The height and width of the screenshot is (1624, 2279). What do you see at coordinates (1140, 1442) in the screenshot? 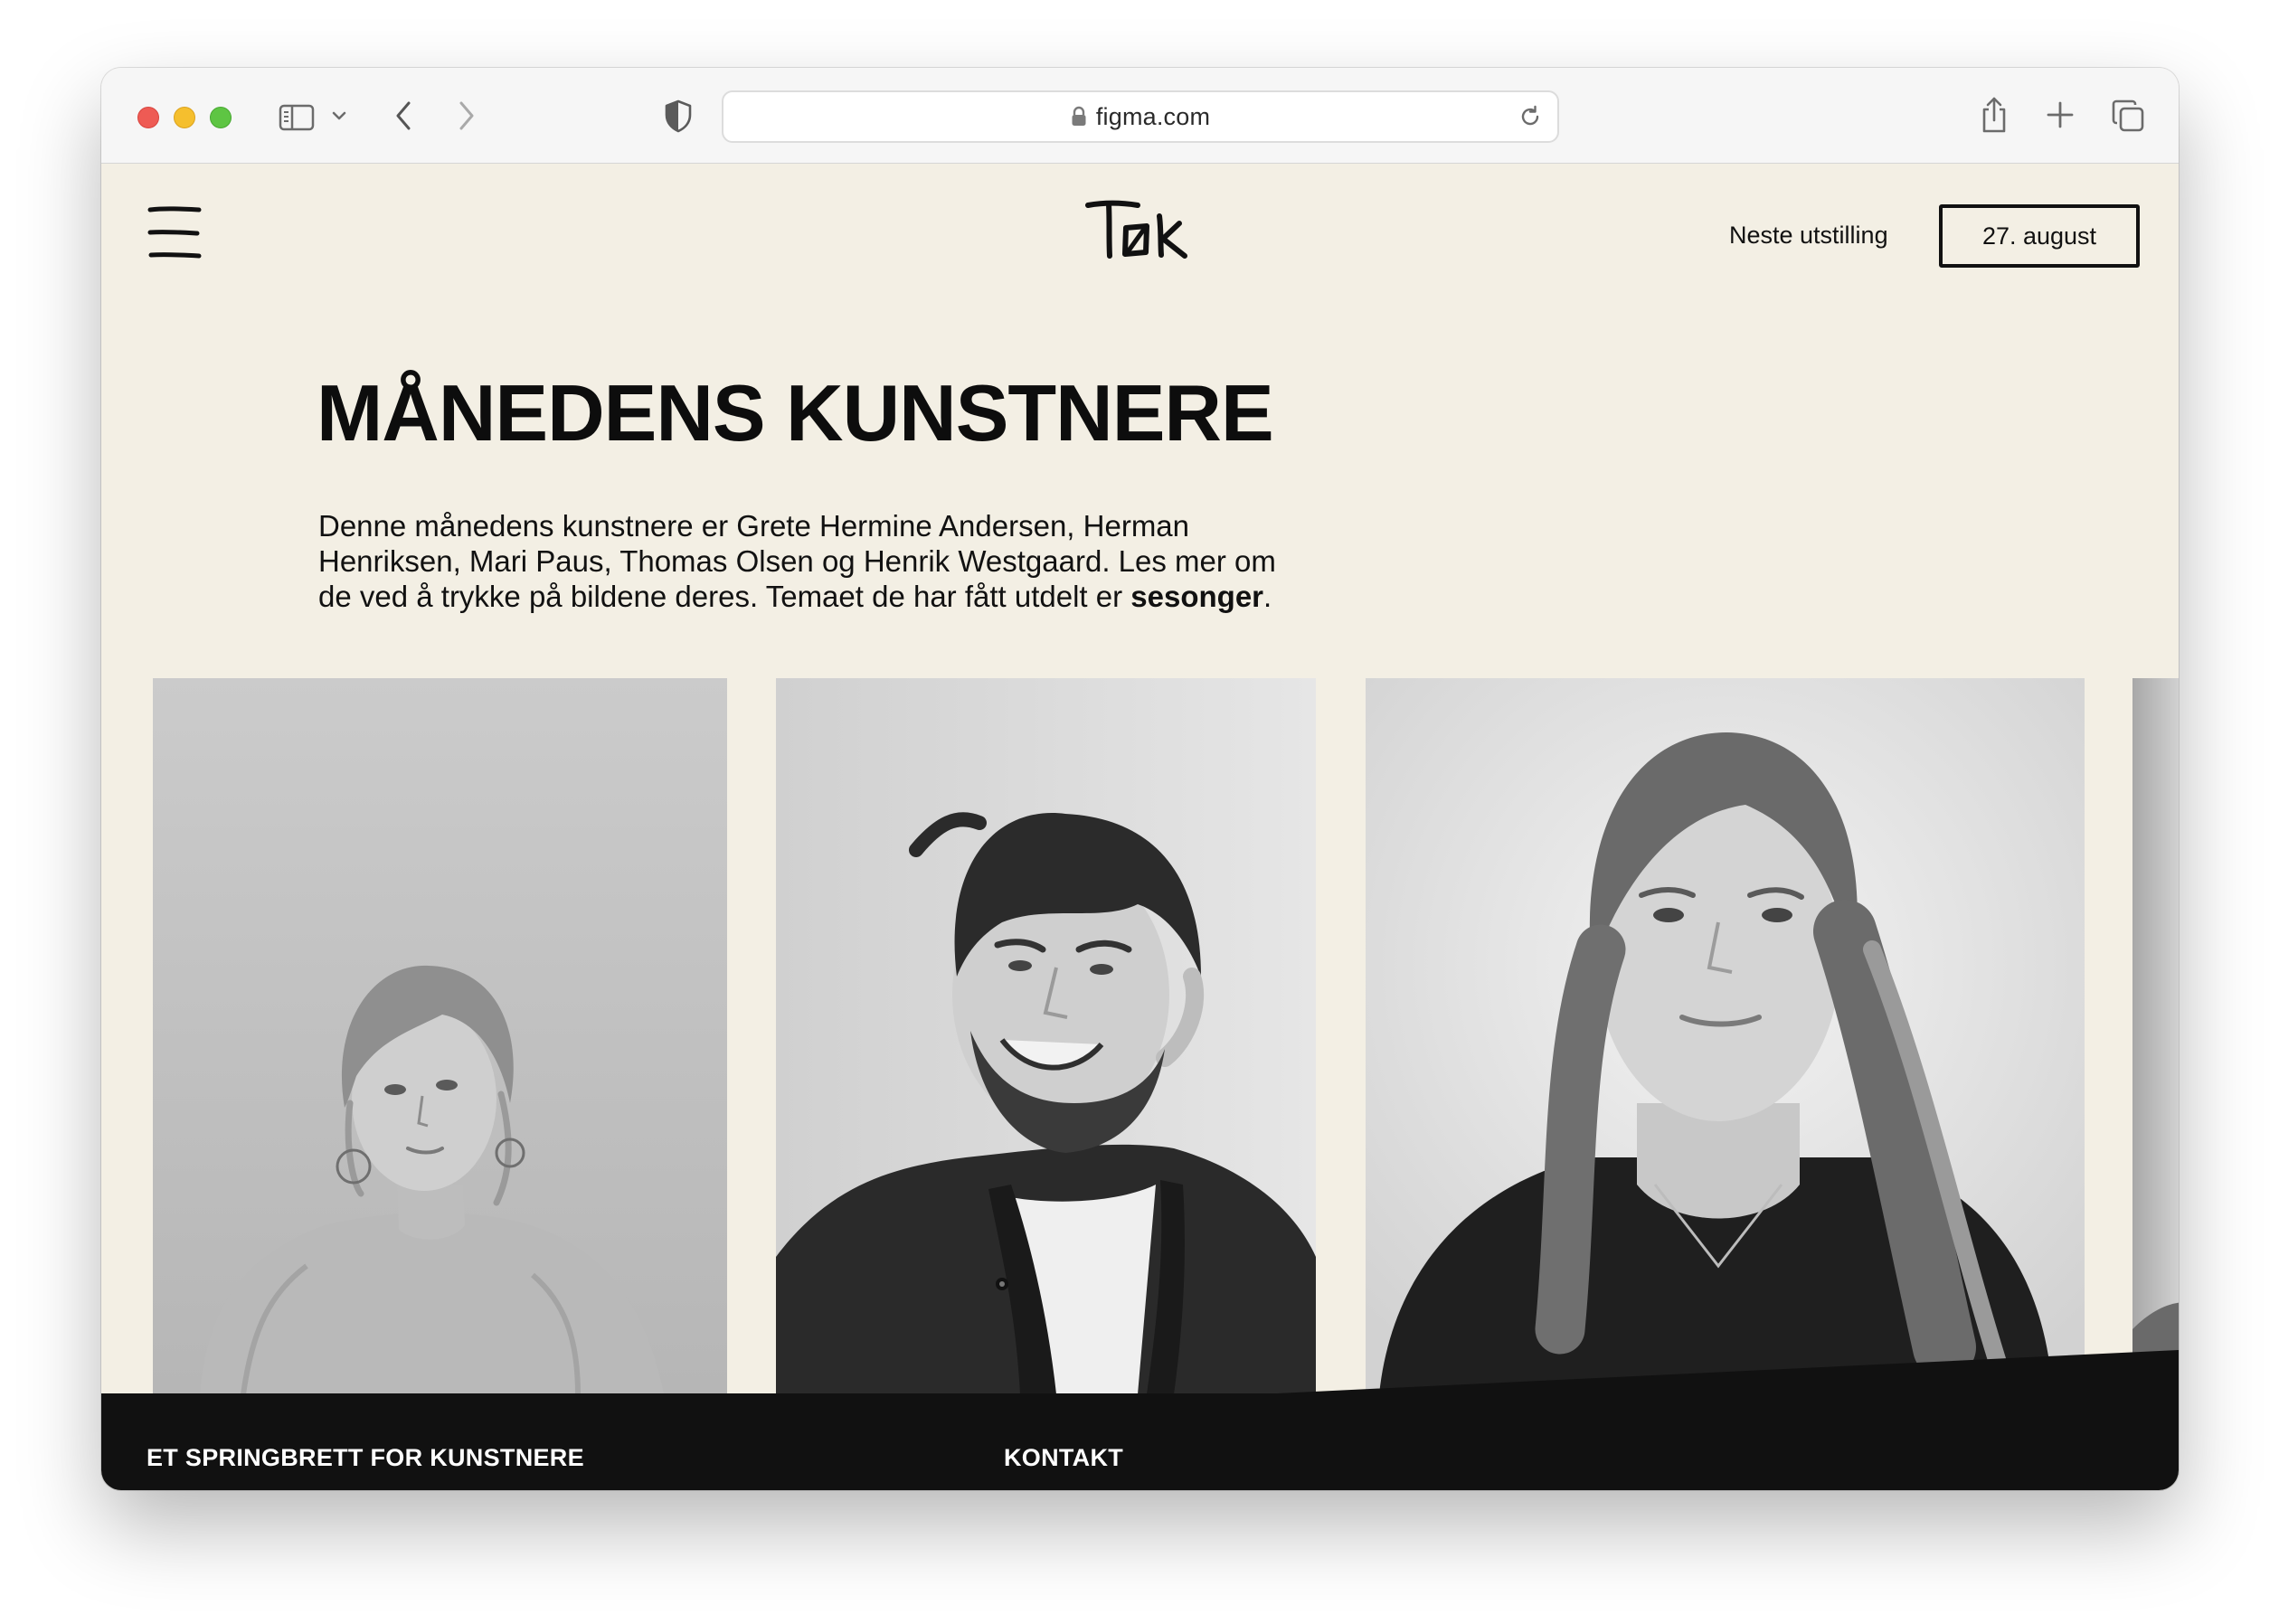
I see `footer: ET SPRINGBRETT FOR KUNSTNERE KONTAKT` at bounding box center [1140, 1442].